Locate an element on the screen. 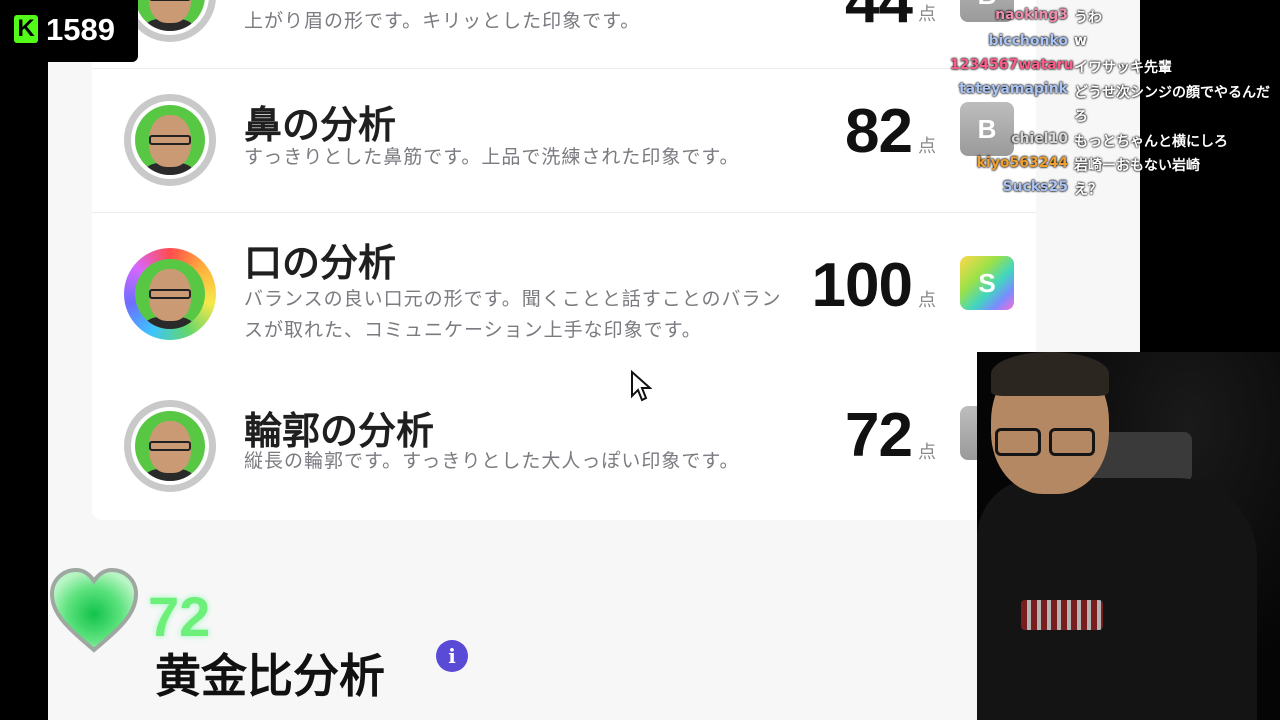  row-score: 72 is located at coordinates (879, 435).